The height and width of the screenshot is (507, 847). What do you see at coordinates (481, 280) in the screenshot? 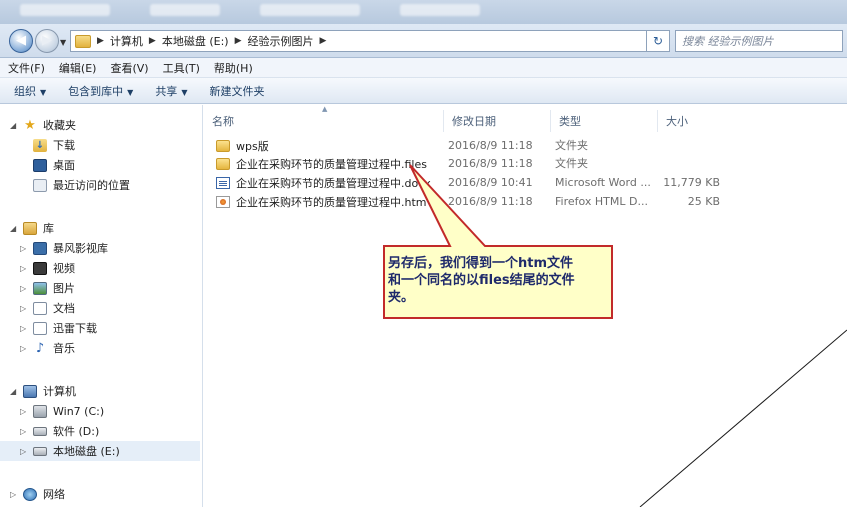
I see `callout-line: 和一个同名的以files结尾的文件` at bounding box center [481, 280].